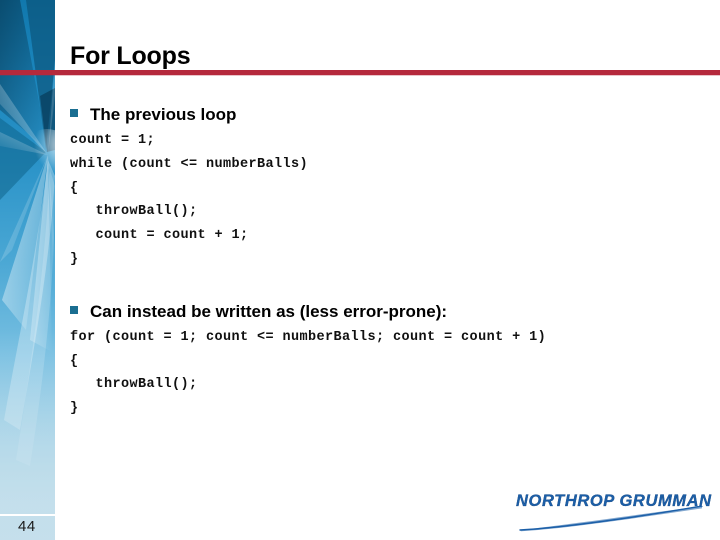 The width and height of the screenshot is (720, 540). I want to click on sidebar-divider, so click(27, 515).